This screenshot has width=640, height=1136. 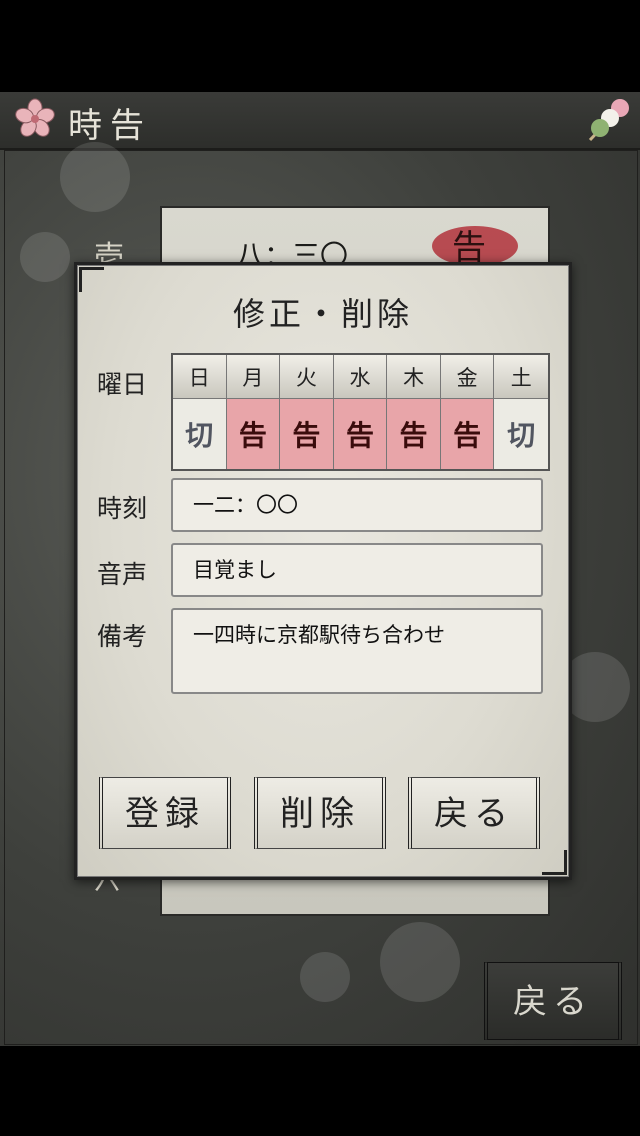 I want to click on day-header: 土, so click(x=521, y=377).